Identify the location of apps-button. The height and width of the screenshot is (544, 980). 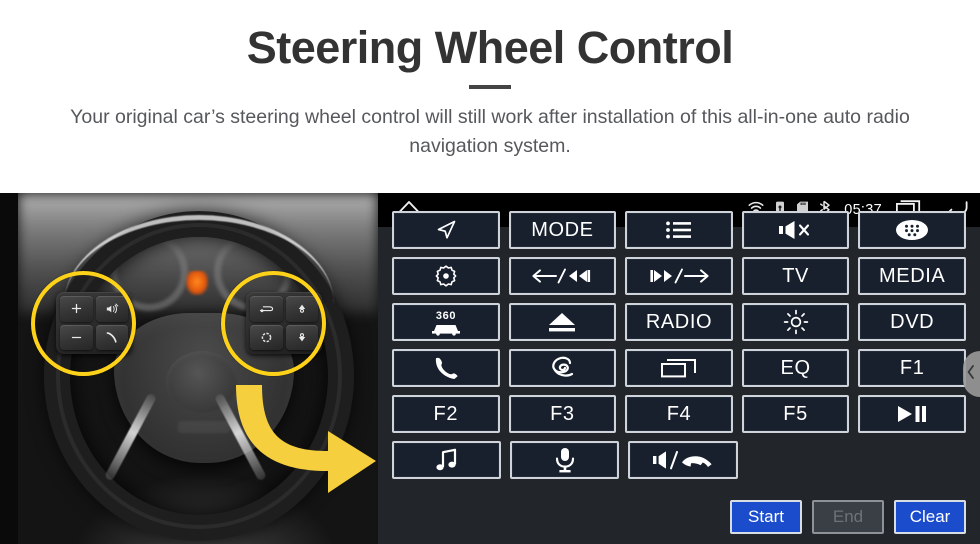
(912, 230).